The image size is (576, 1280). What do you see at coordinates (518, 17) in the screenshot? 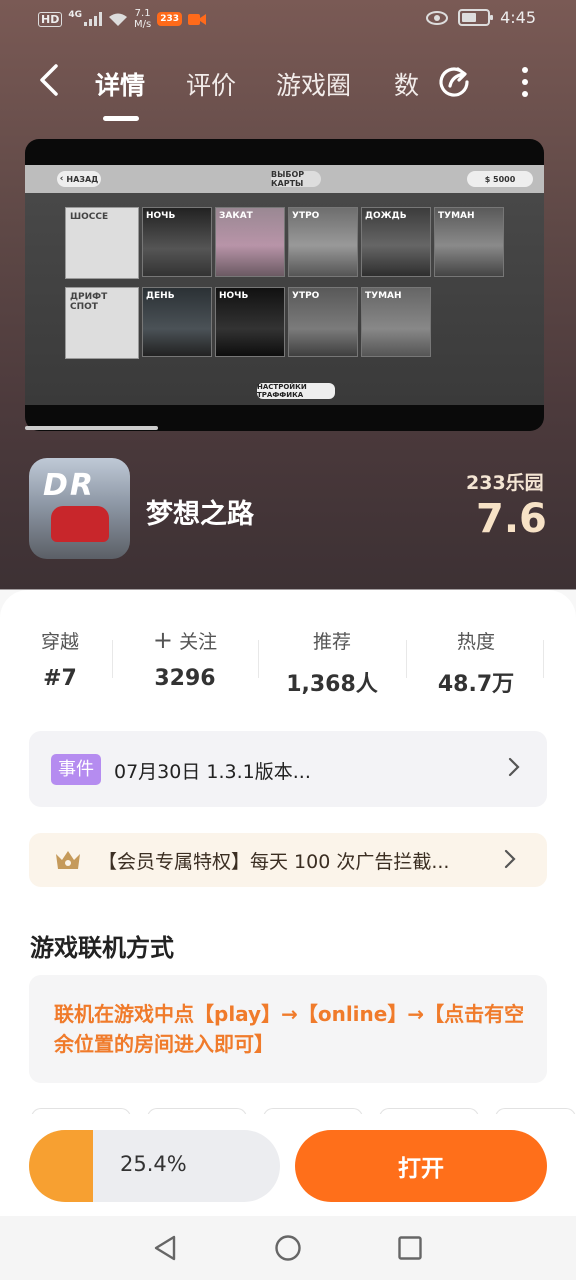
I see `clock: 4:45` at bounding box center [518, 17].